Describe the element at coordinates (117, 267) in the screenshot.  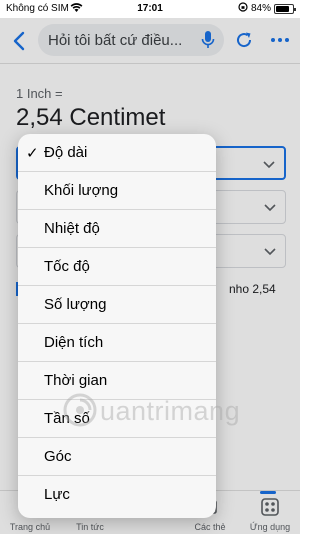
I see `dropdown-item-toc-do: Tốc độ` at that location.